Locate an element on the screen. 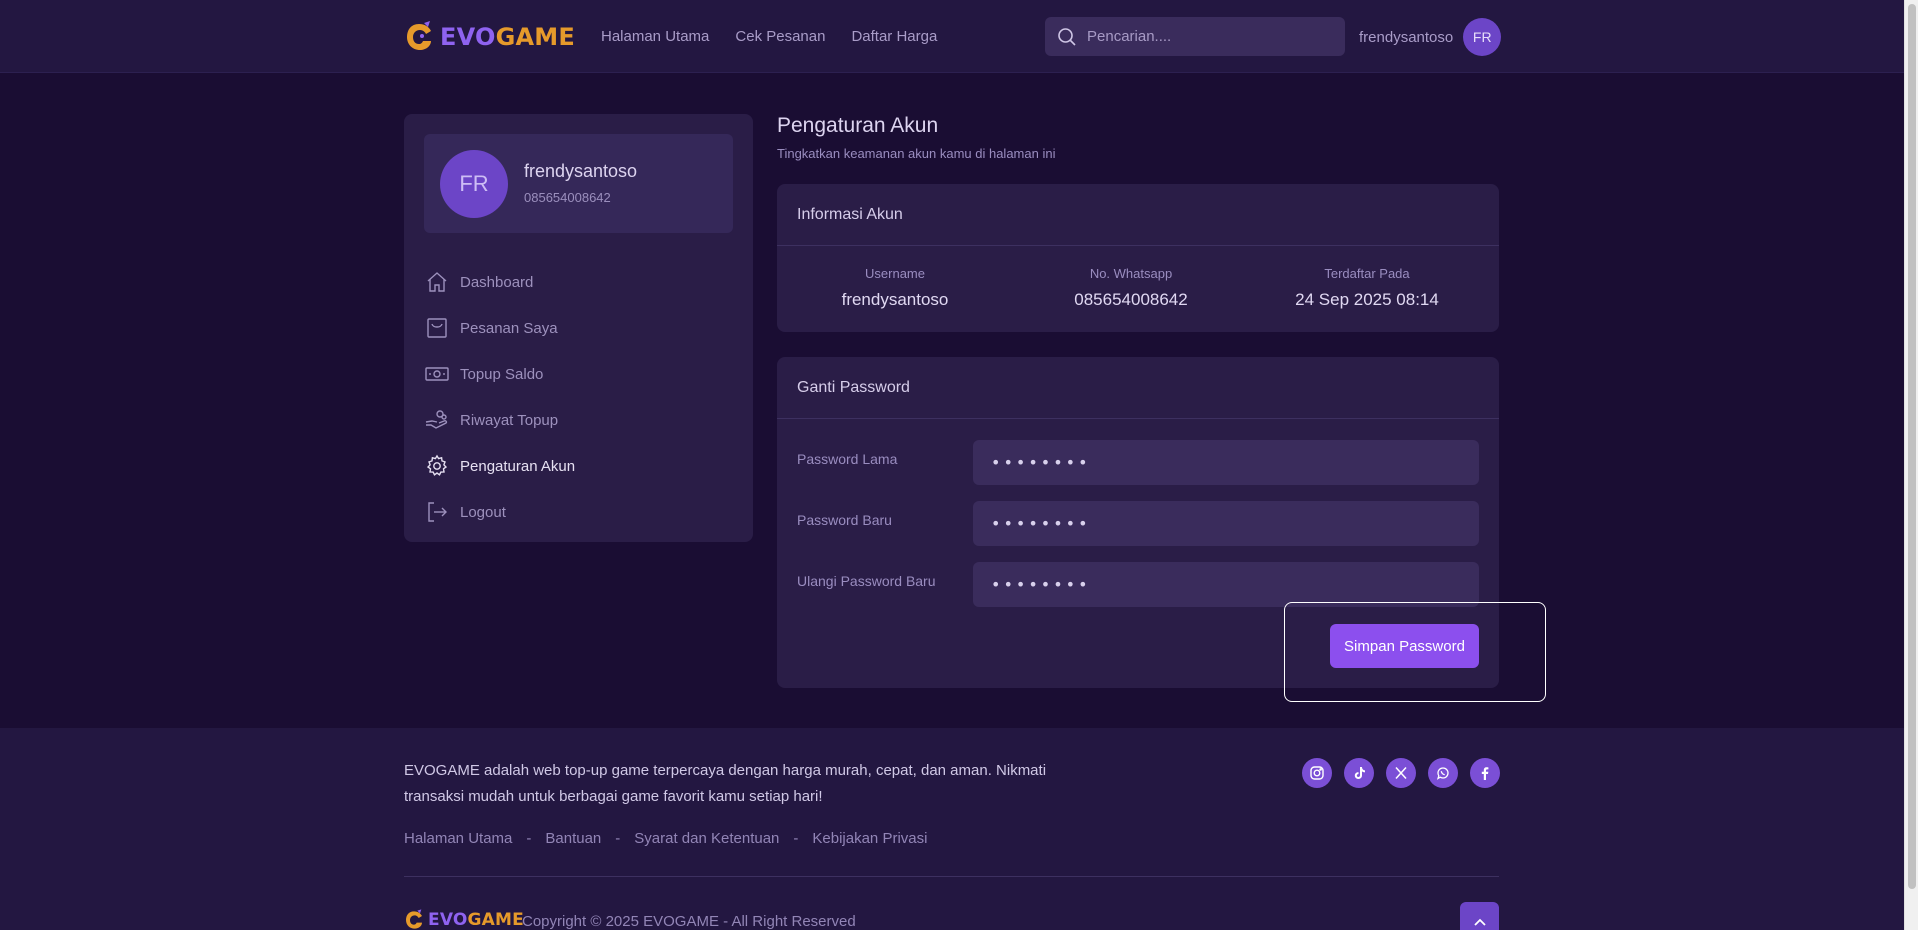  sidebar-item-label: Topup Saldo is located at coordinates (502, 374).